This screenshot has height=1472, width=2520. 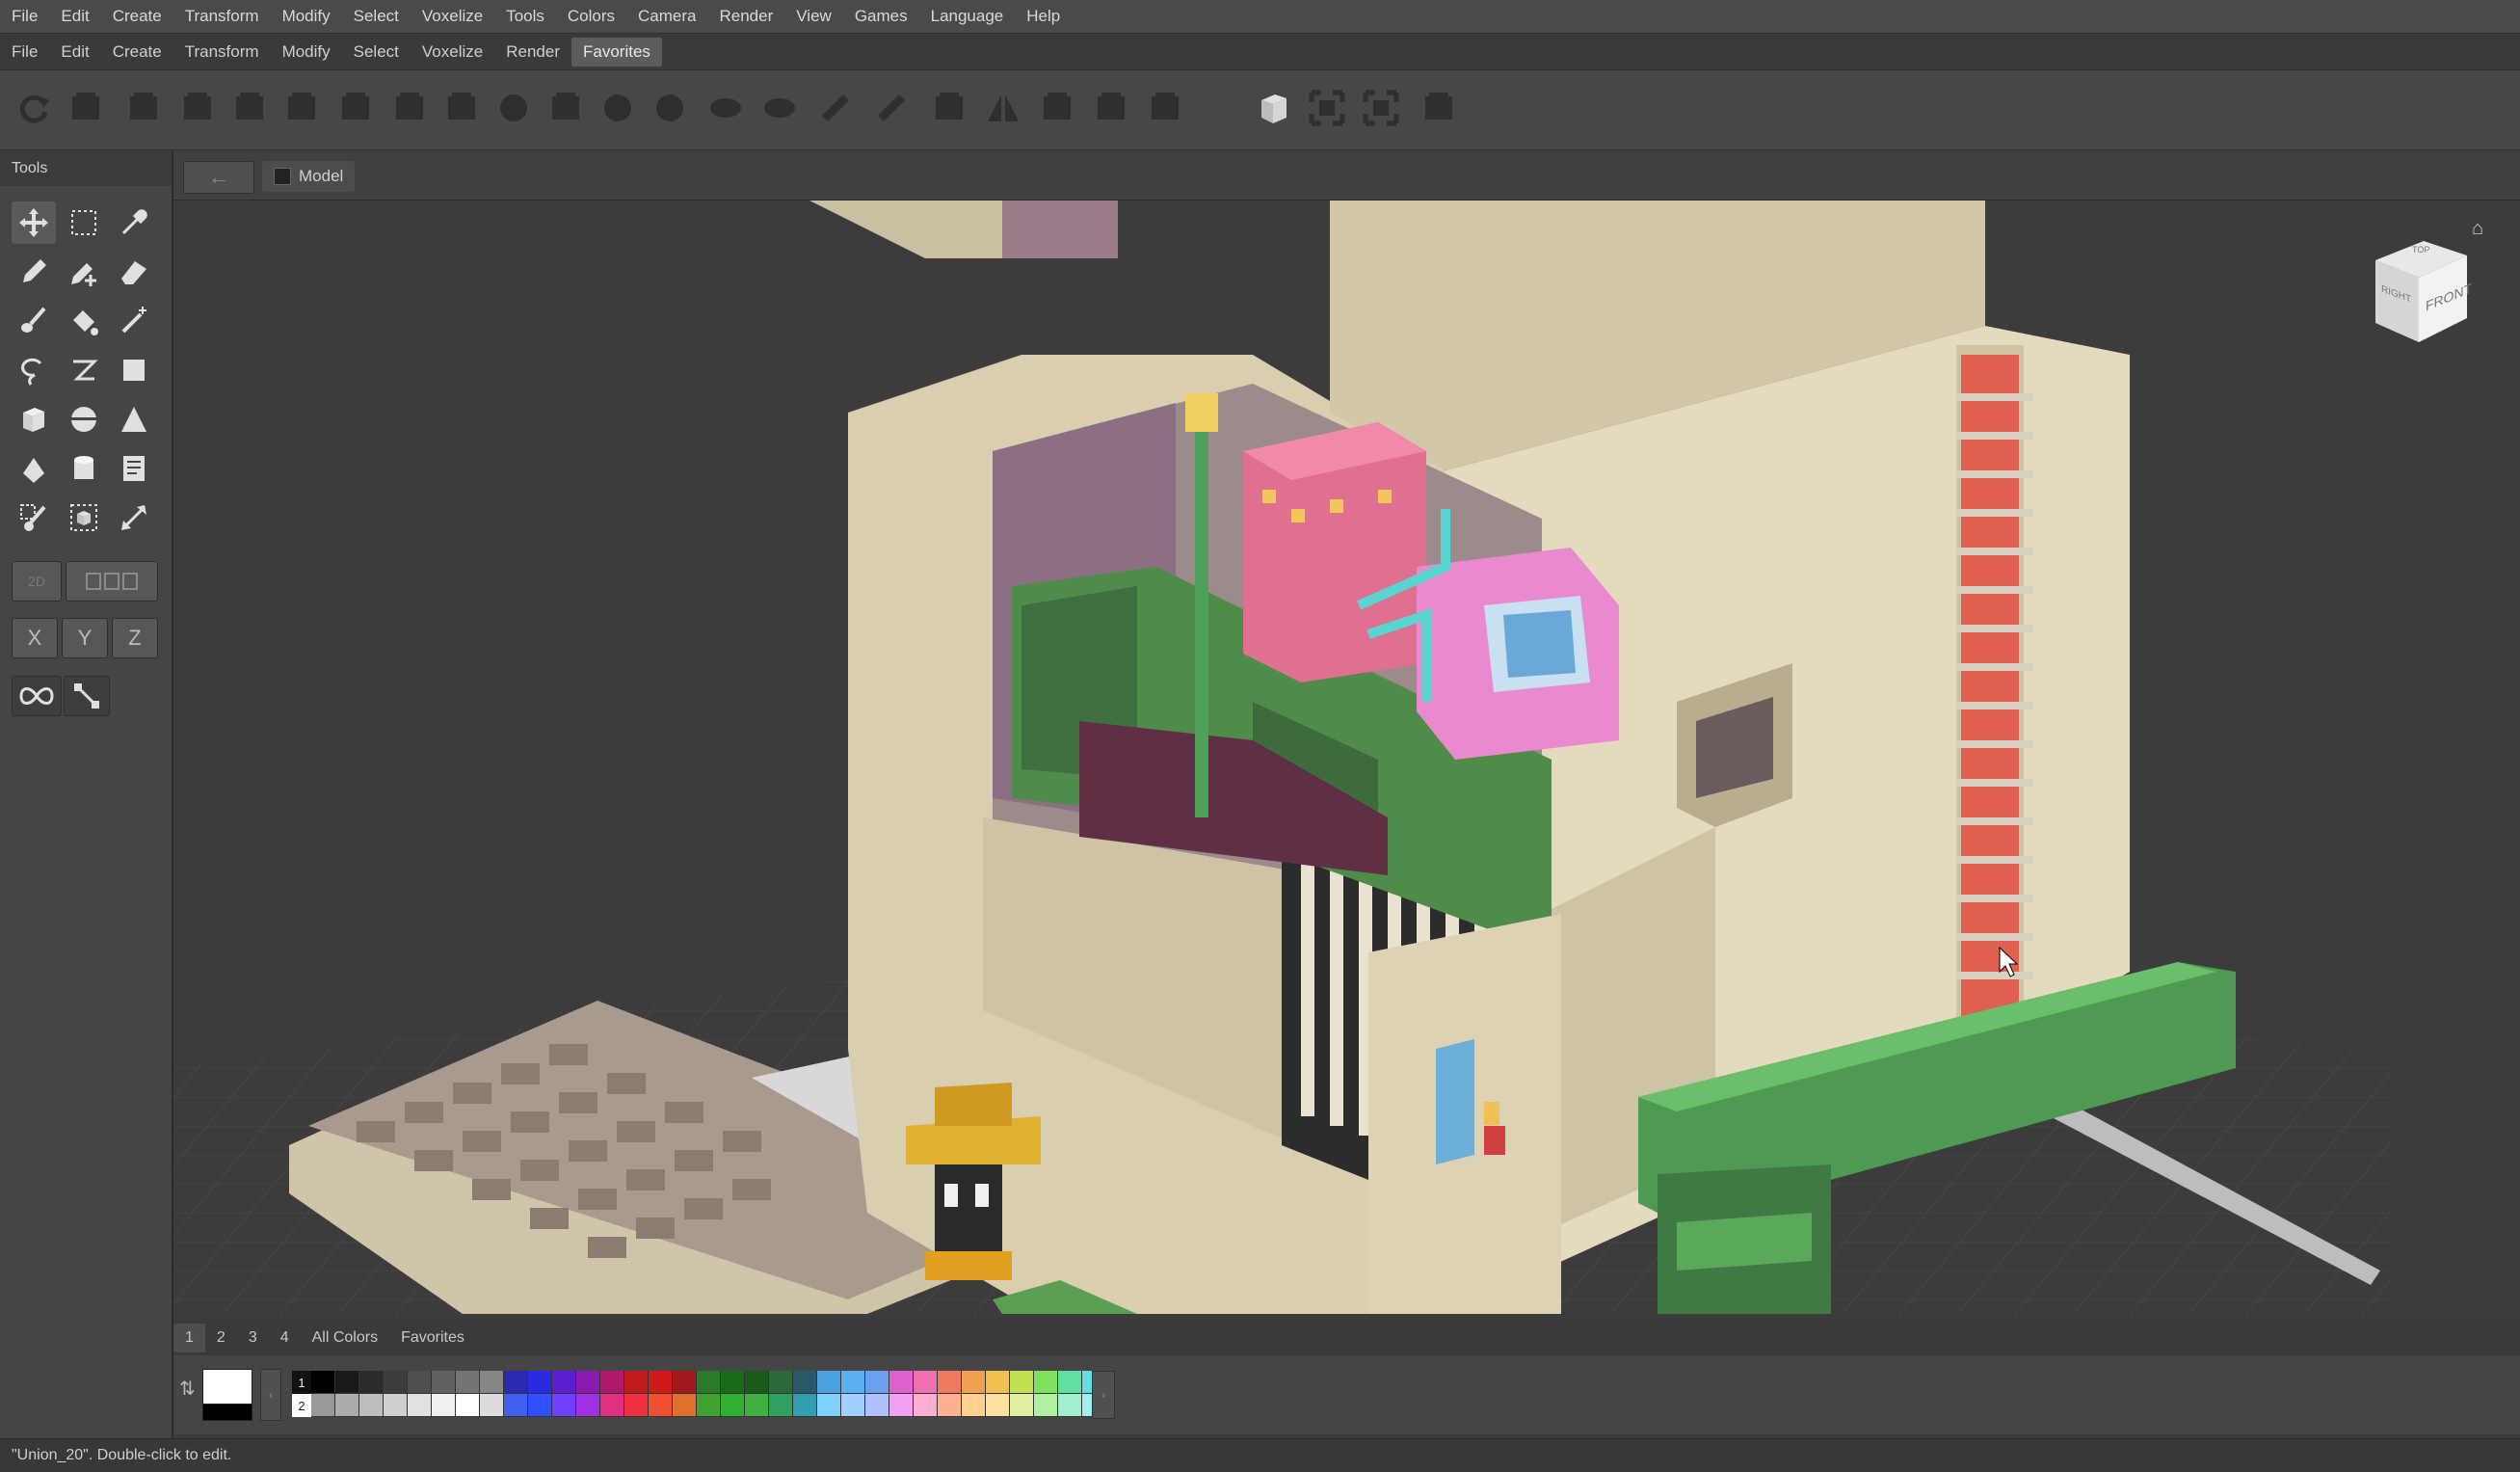 What do you see at coordinates (1057, 108) in the screenshot?
I see `stack-icon` at bounding box center [1057, 108].